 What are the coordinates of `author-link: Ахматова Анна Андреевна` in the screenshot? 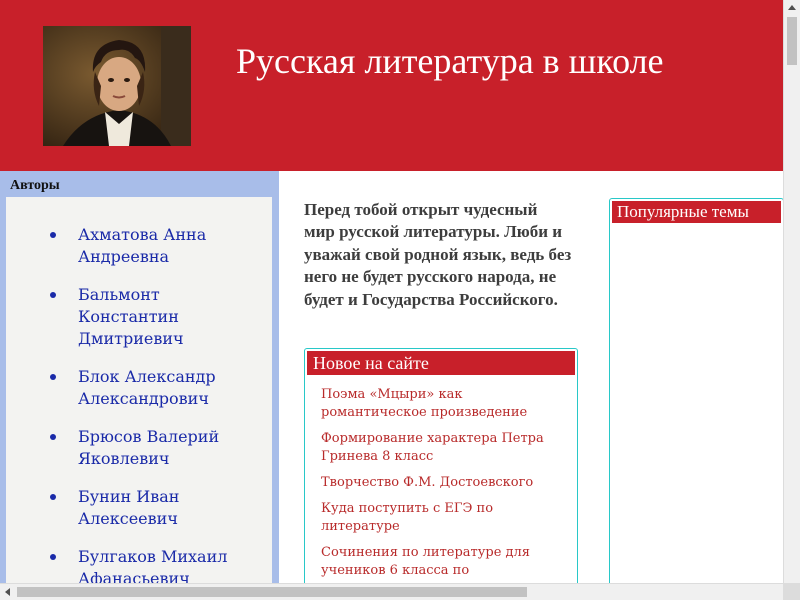 It's located at (127, 246).